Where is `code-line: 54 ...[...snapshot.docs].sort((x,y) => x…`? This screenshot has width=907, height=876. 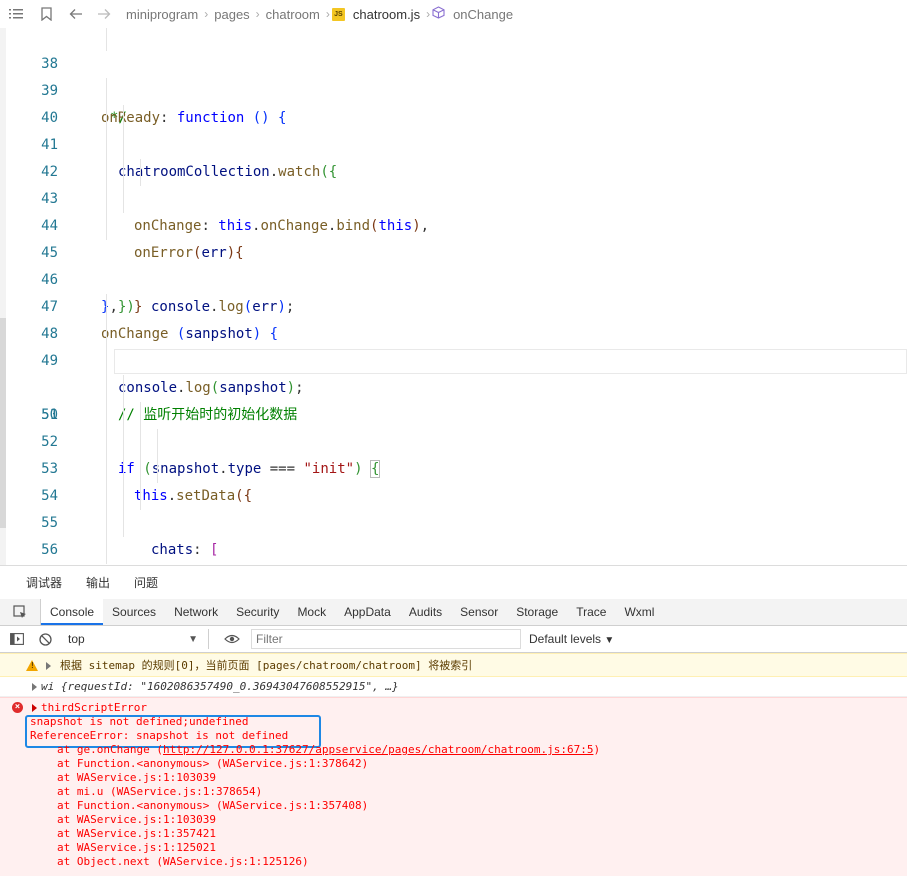 code-line: 54 ...[...snapshot.docs].sort((x,y) => x… is located at coordinates (456, 480).